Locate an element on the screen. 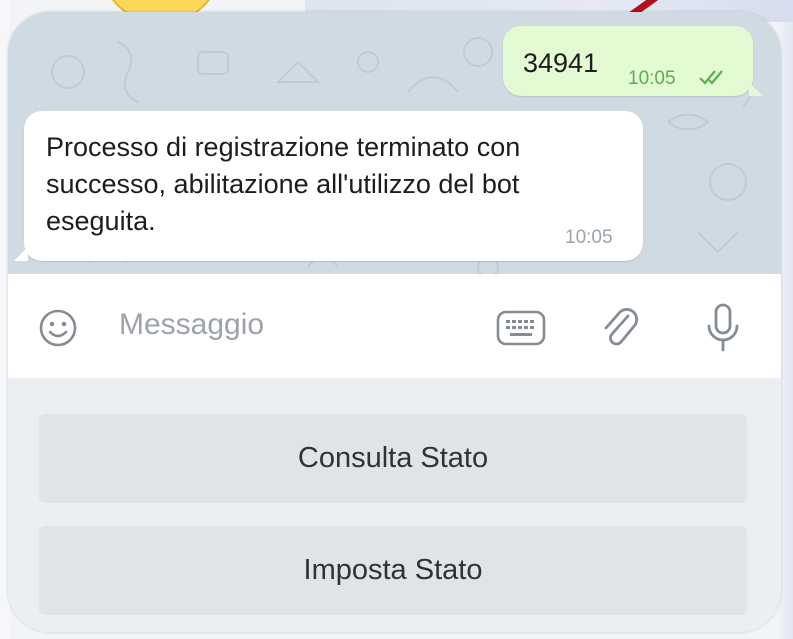  imposta-stato-button: Imposta Stato is located at coordinates (393, 570).